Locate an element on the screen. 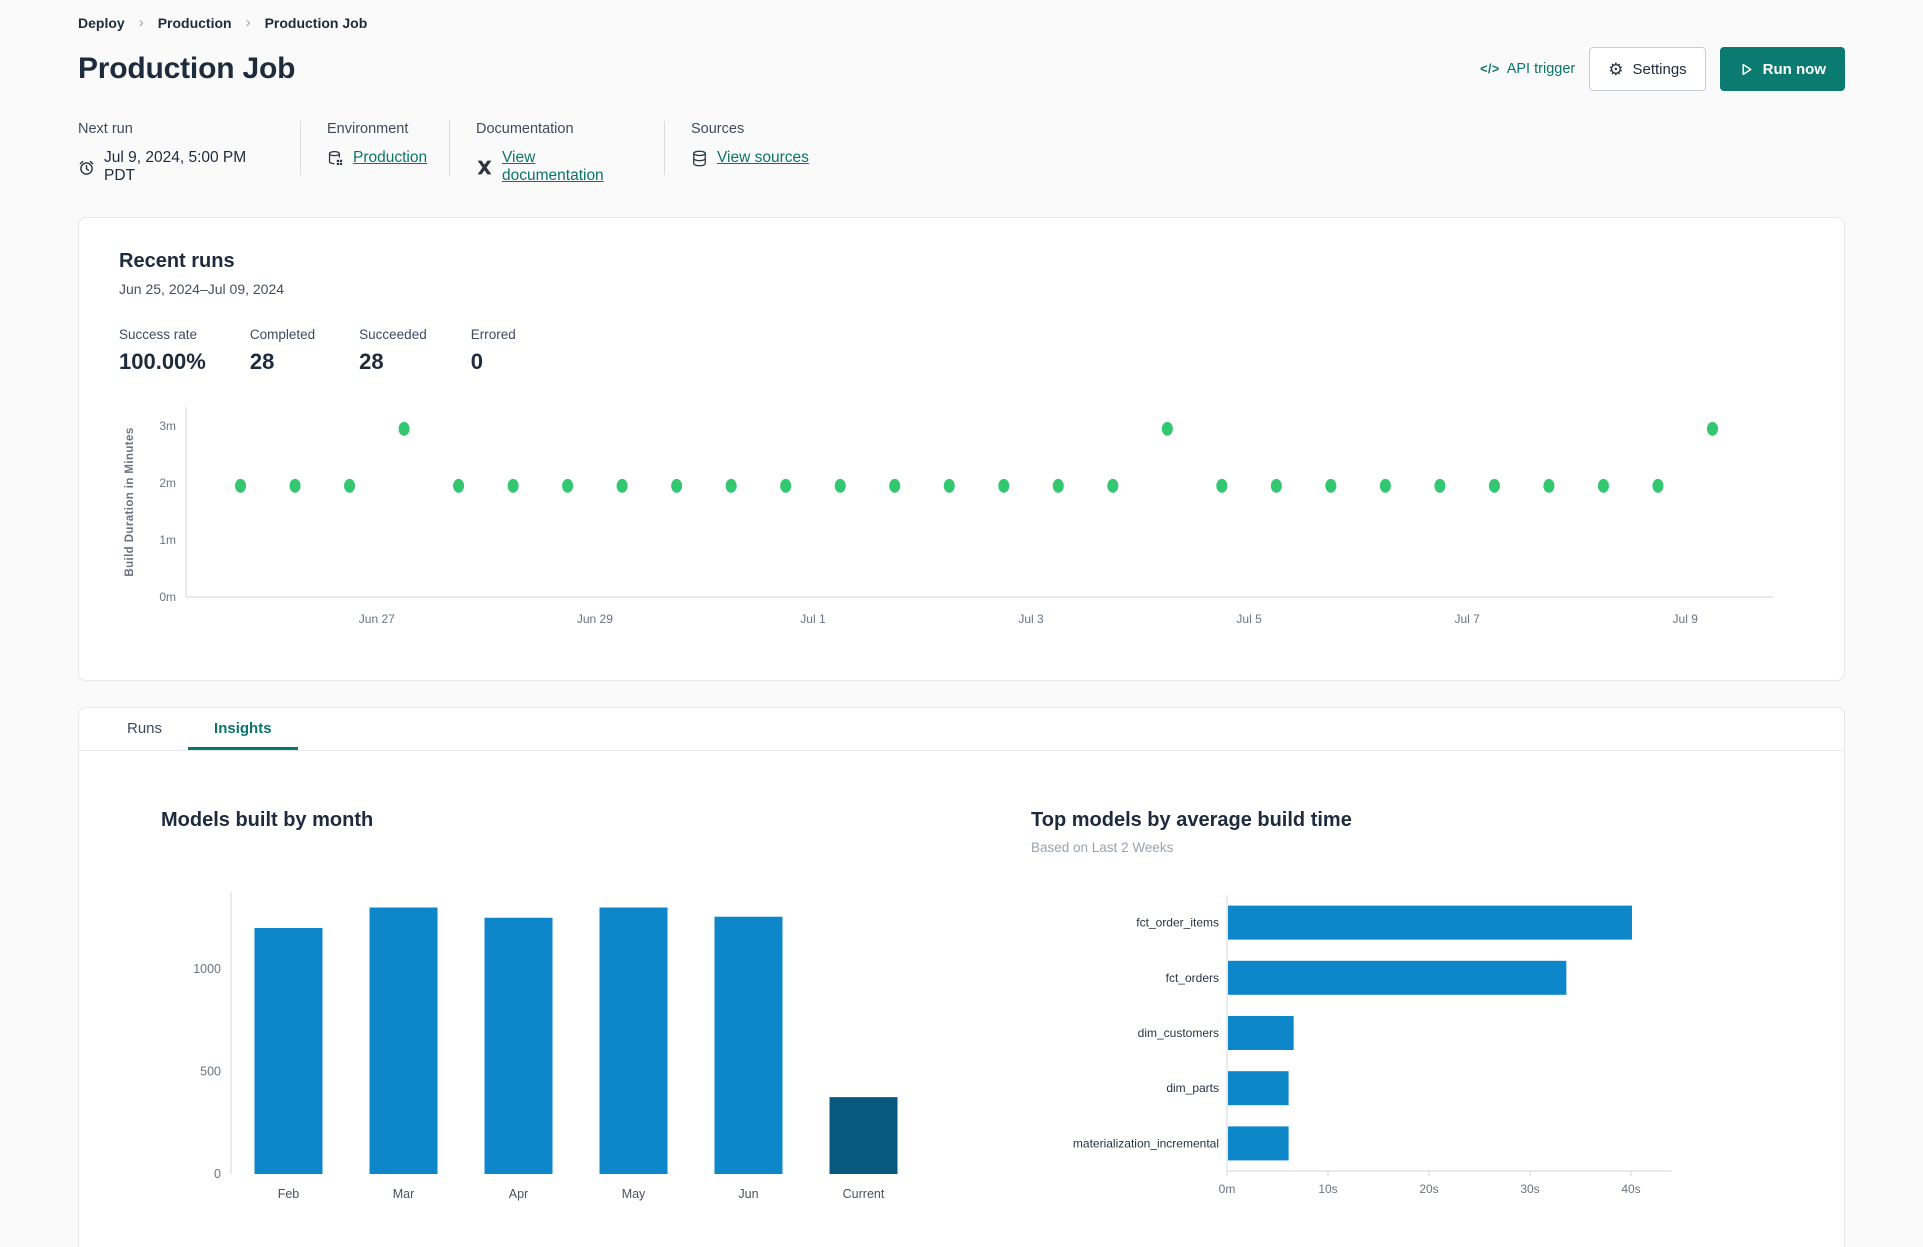 Image resolution: width=1923 pixels, height=1247 pixels. svg-text: Apr is located at coordinates (518, 1194).